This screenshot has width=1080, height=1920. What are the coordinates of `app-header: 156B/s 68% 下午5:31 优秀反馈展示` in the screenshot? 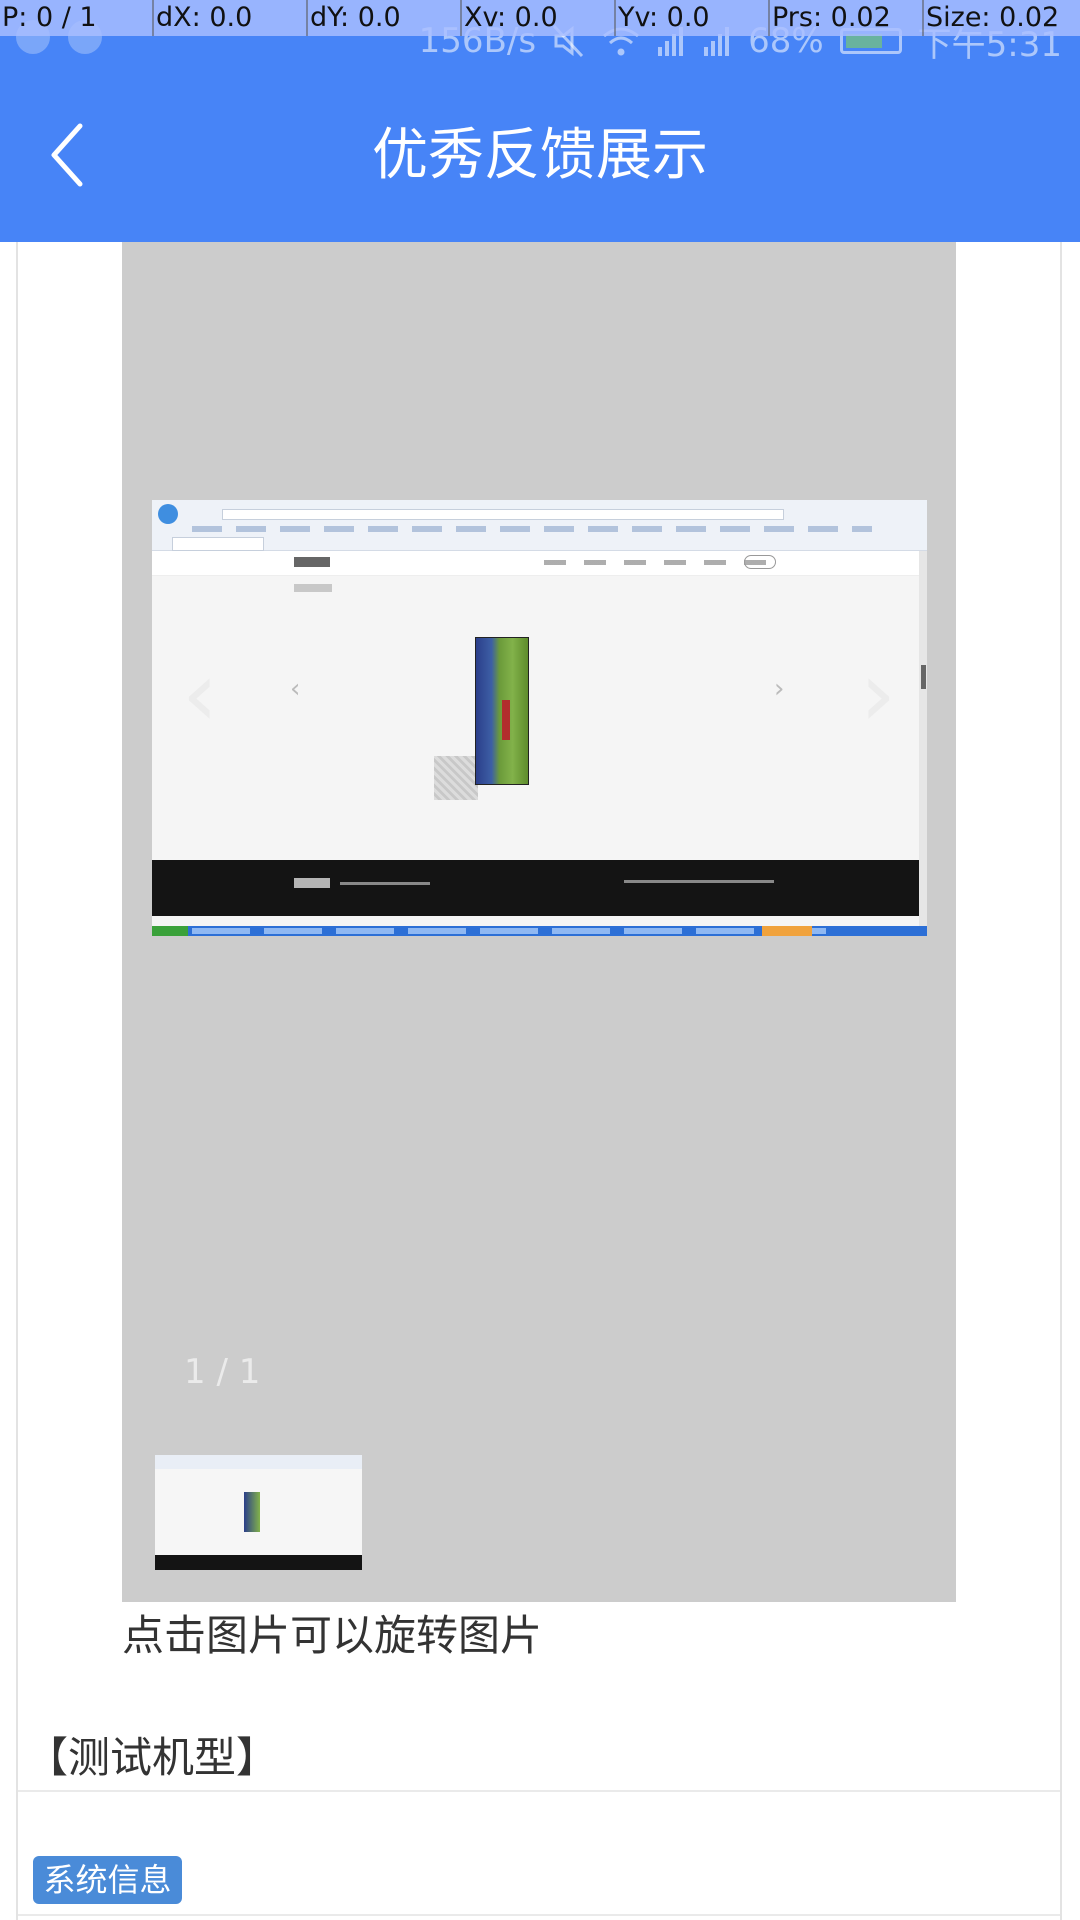 It's located at (540, 121).